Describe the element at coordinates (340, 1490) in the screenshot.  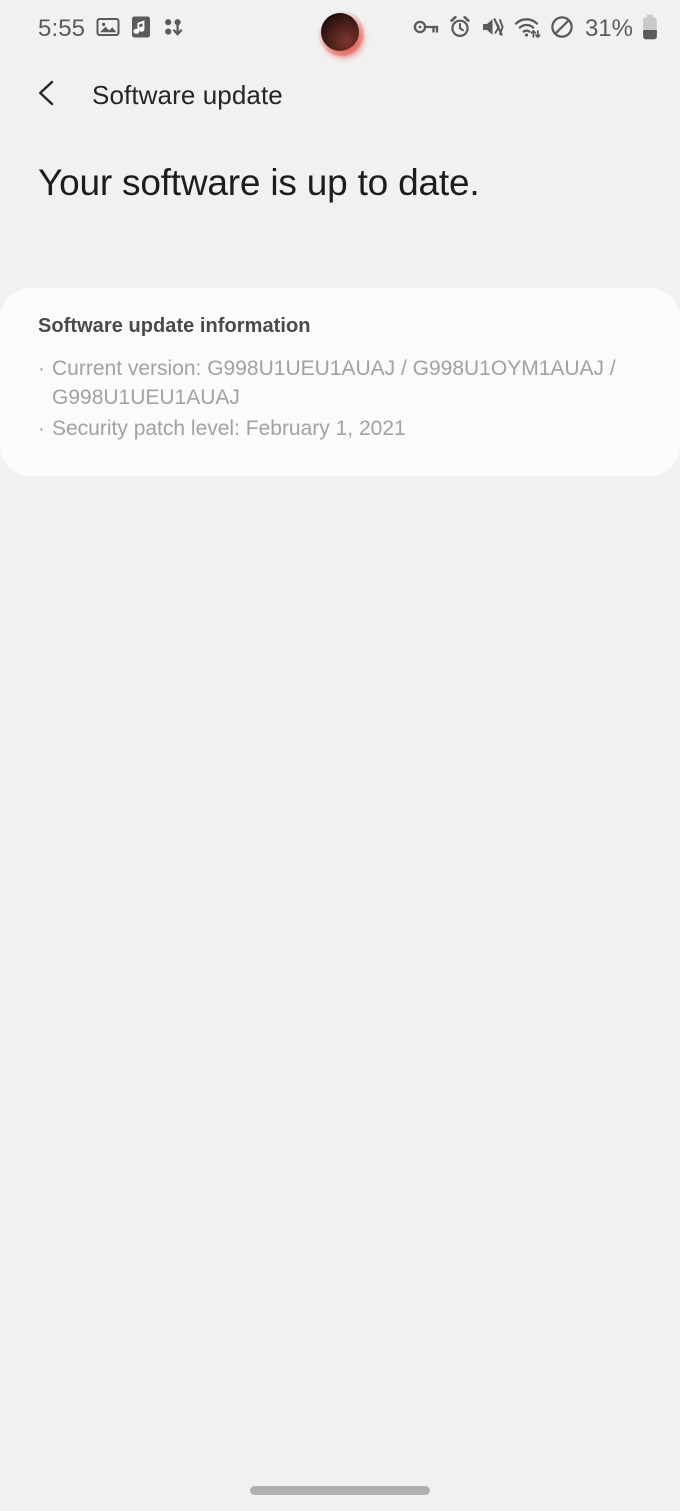
I see `home-gesture-handle` at that location.